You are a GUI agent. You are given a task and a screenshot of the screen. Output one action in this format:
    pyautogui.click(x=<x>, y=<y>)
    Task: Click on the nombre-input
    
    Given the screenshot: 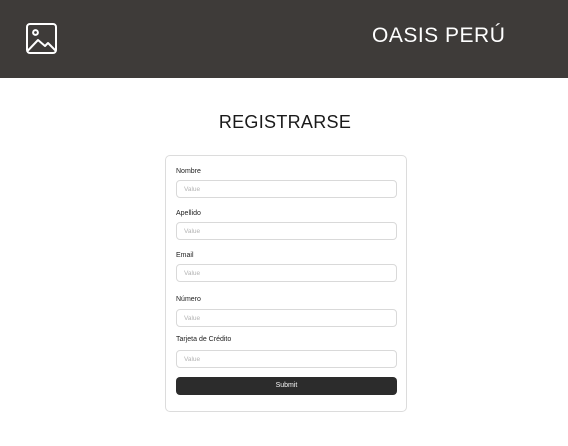 What is the action you would take?
    pyautogui.click(x=286, y=189)
    